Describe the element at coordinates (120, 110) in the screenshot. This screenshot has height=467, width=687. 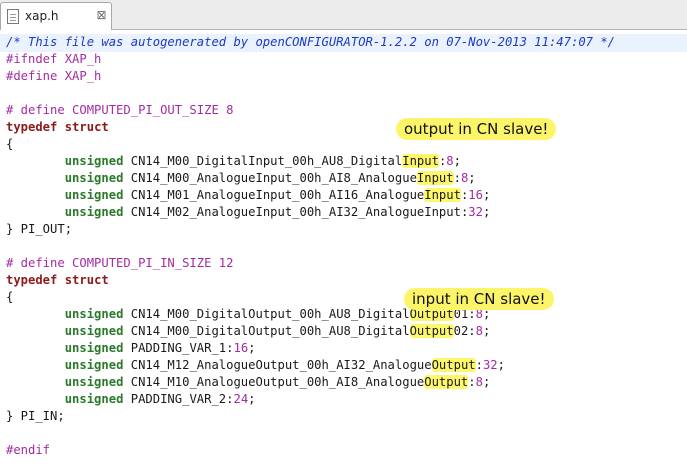
I see `define-out-size: # define COMPUTED_PI_OUT_SIZE 8` at that location.